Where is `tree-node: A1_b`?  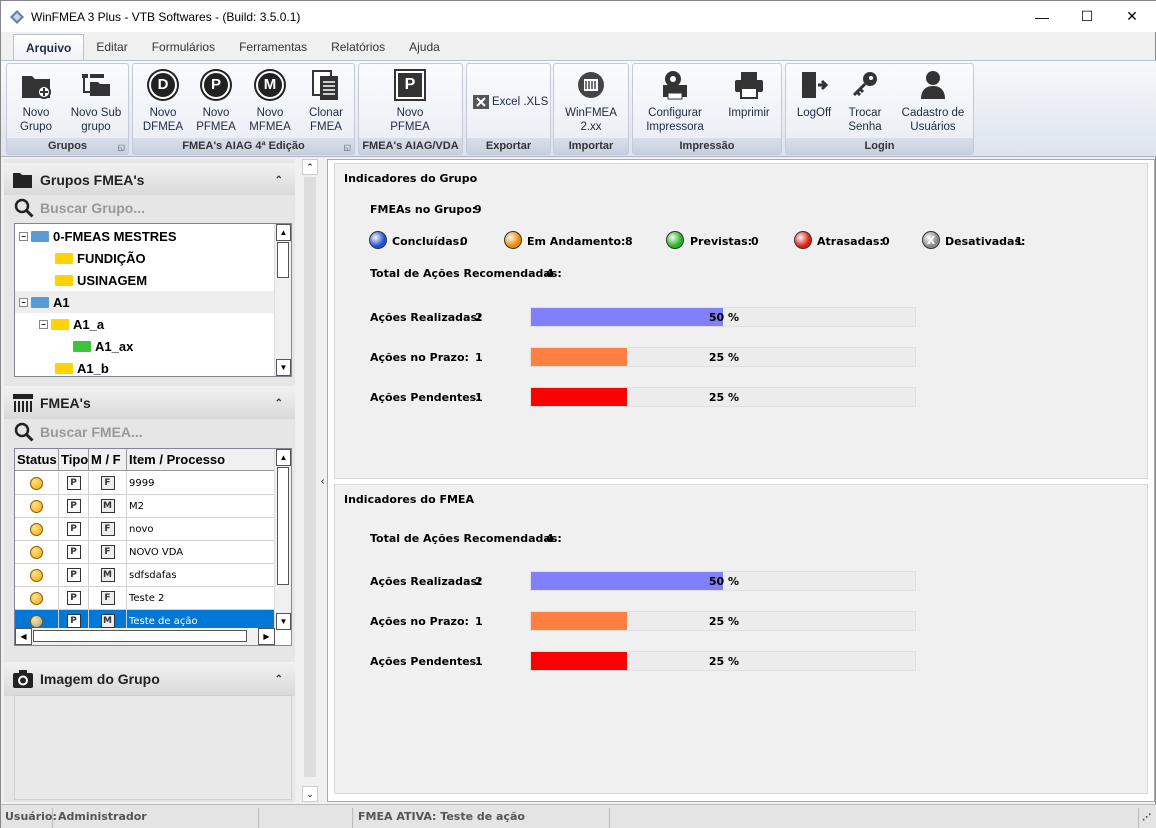 tree-node: A1_b is located at coordinates (82, 366).